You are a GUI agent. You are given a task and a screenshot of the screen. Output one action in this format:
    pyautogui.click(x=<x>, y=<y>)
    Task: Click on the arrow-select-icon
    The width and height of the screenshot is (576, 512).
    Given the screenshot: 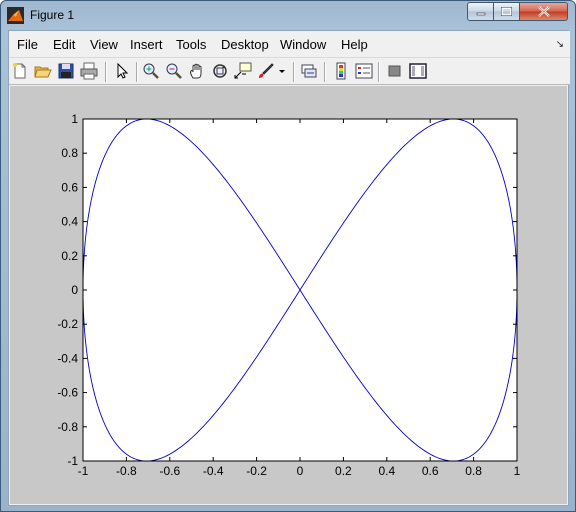 What is the action you would take?
    pyautogui.click(x=122, y=71)
    